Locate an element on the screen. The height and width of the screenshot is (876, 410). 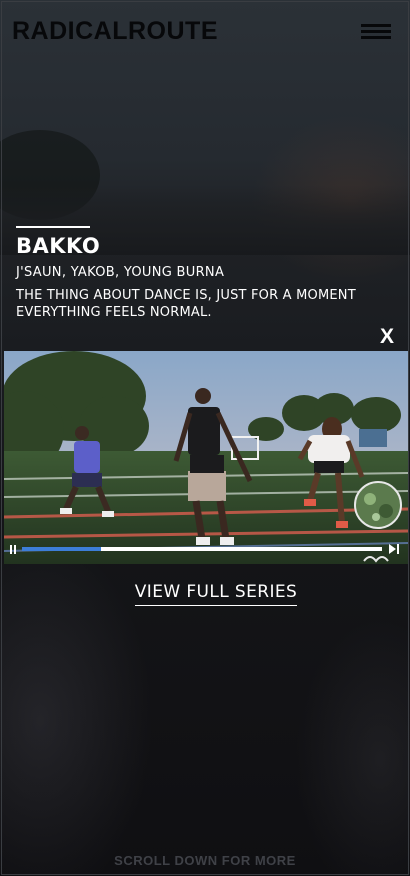
view-full-series-label: VIEW FULL SERIES is located at coordinates (216, 594).